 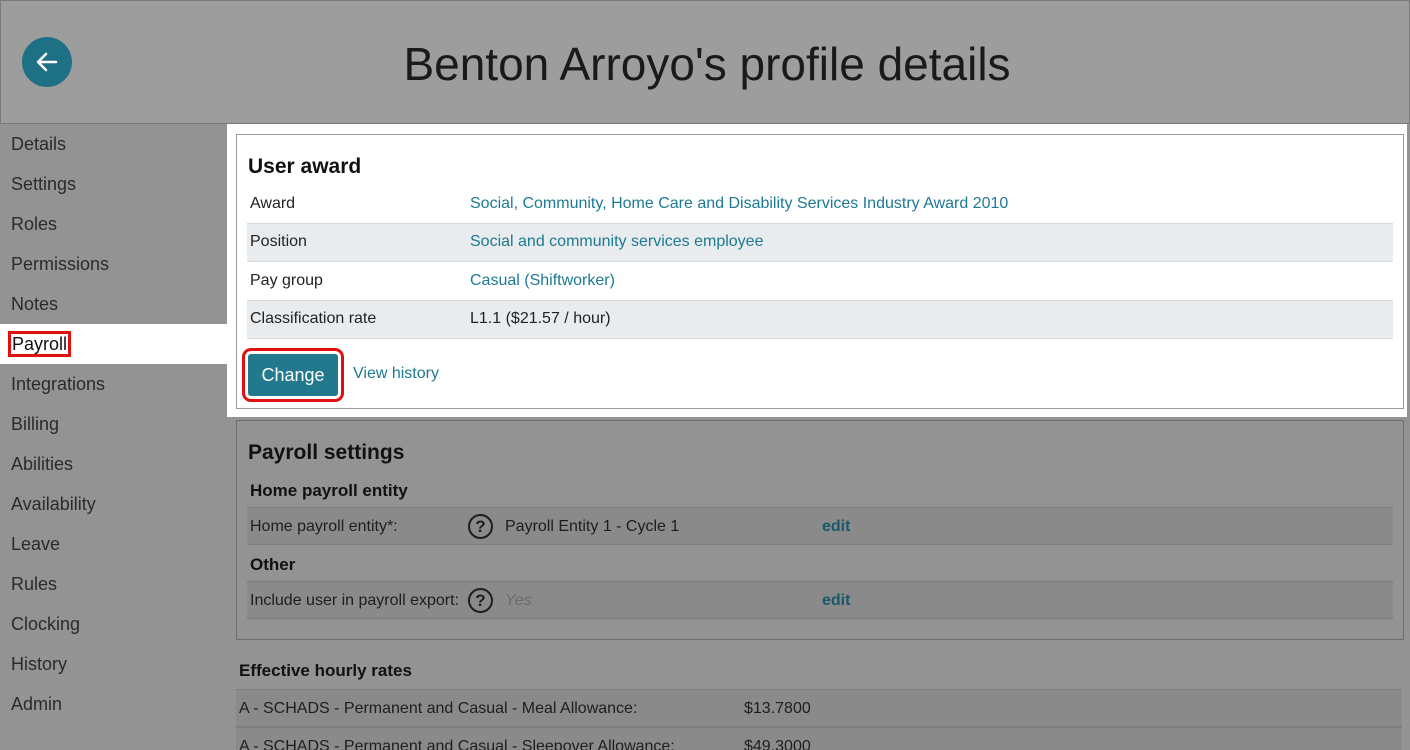 What do you see at coordinates (53, 504) in the screenshot?
I see `sidebar-item-label: Availability` at bounding box center [53, 504].